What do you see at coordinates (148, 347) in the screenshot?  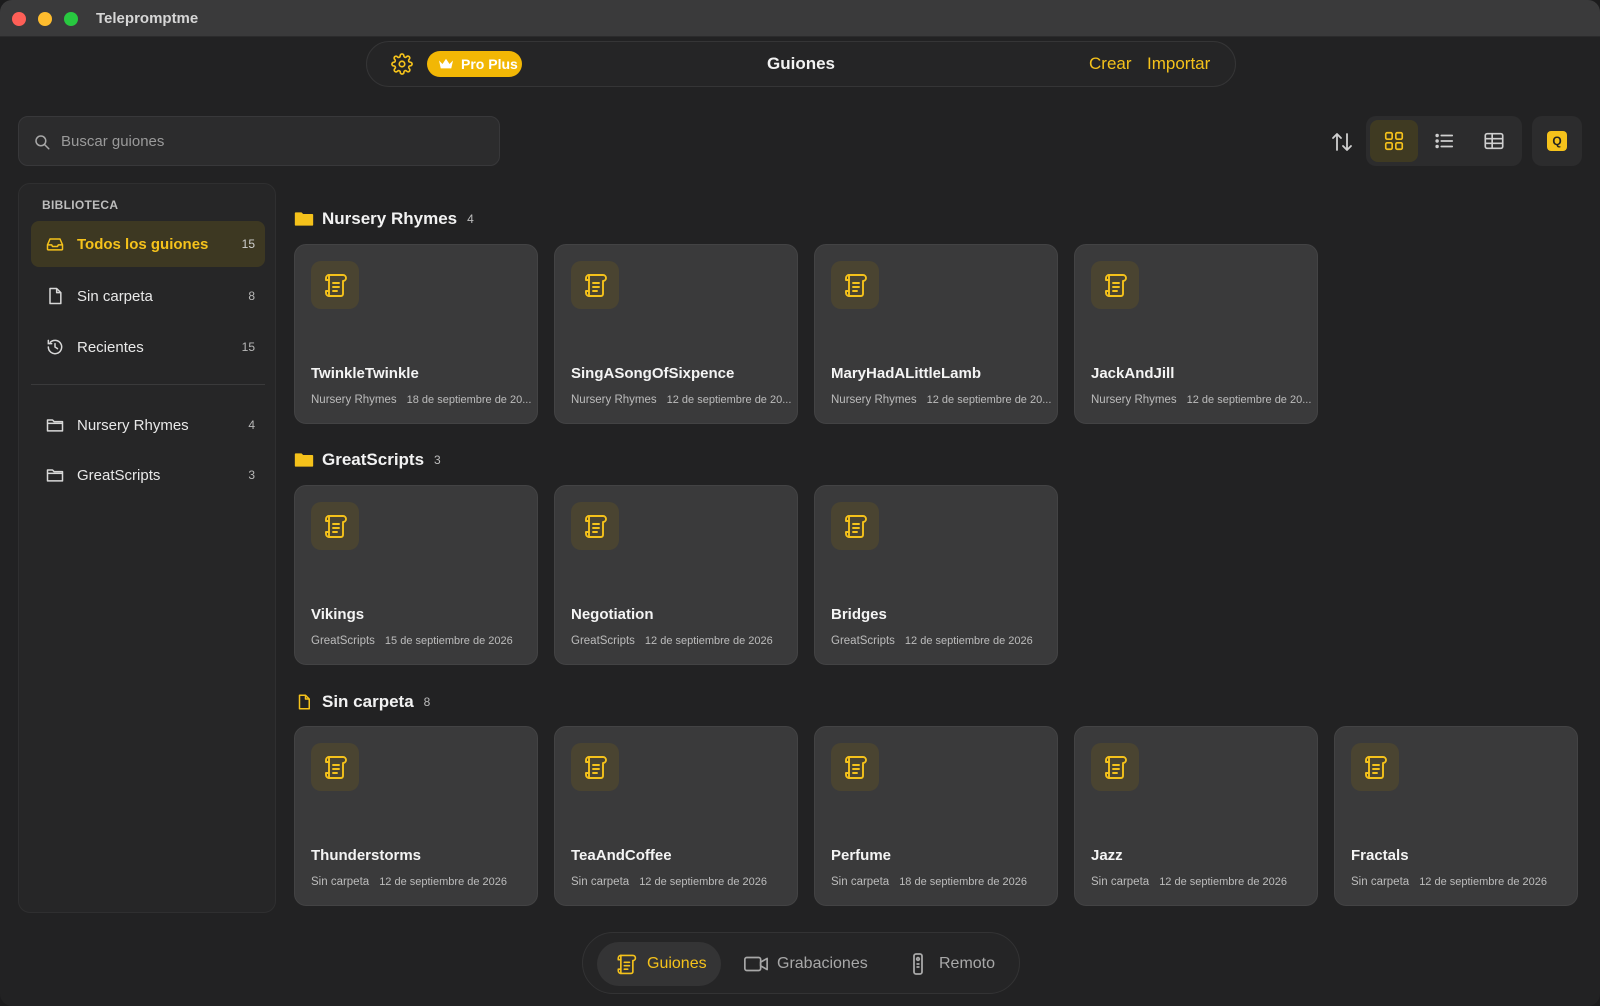 I see `sidebar-item-recent: Recientes 15` at bounding box center [148, 347].